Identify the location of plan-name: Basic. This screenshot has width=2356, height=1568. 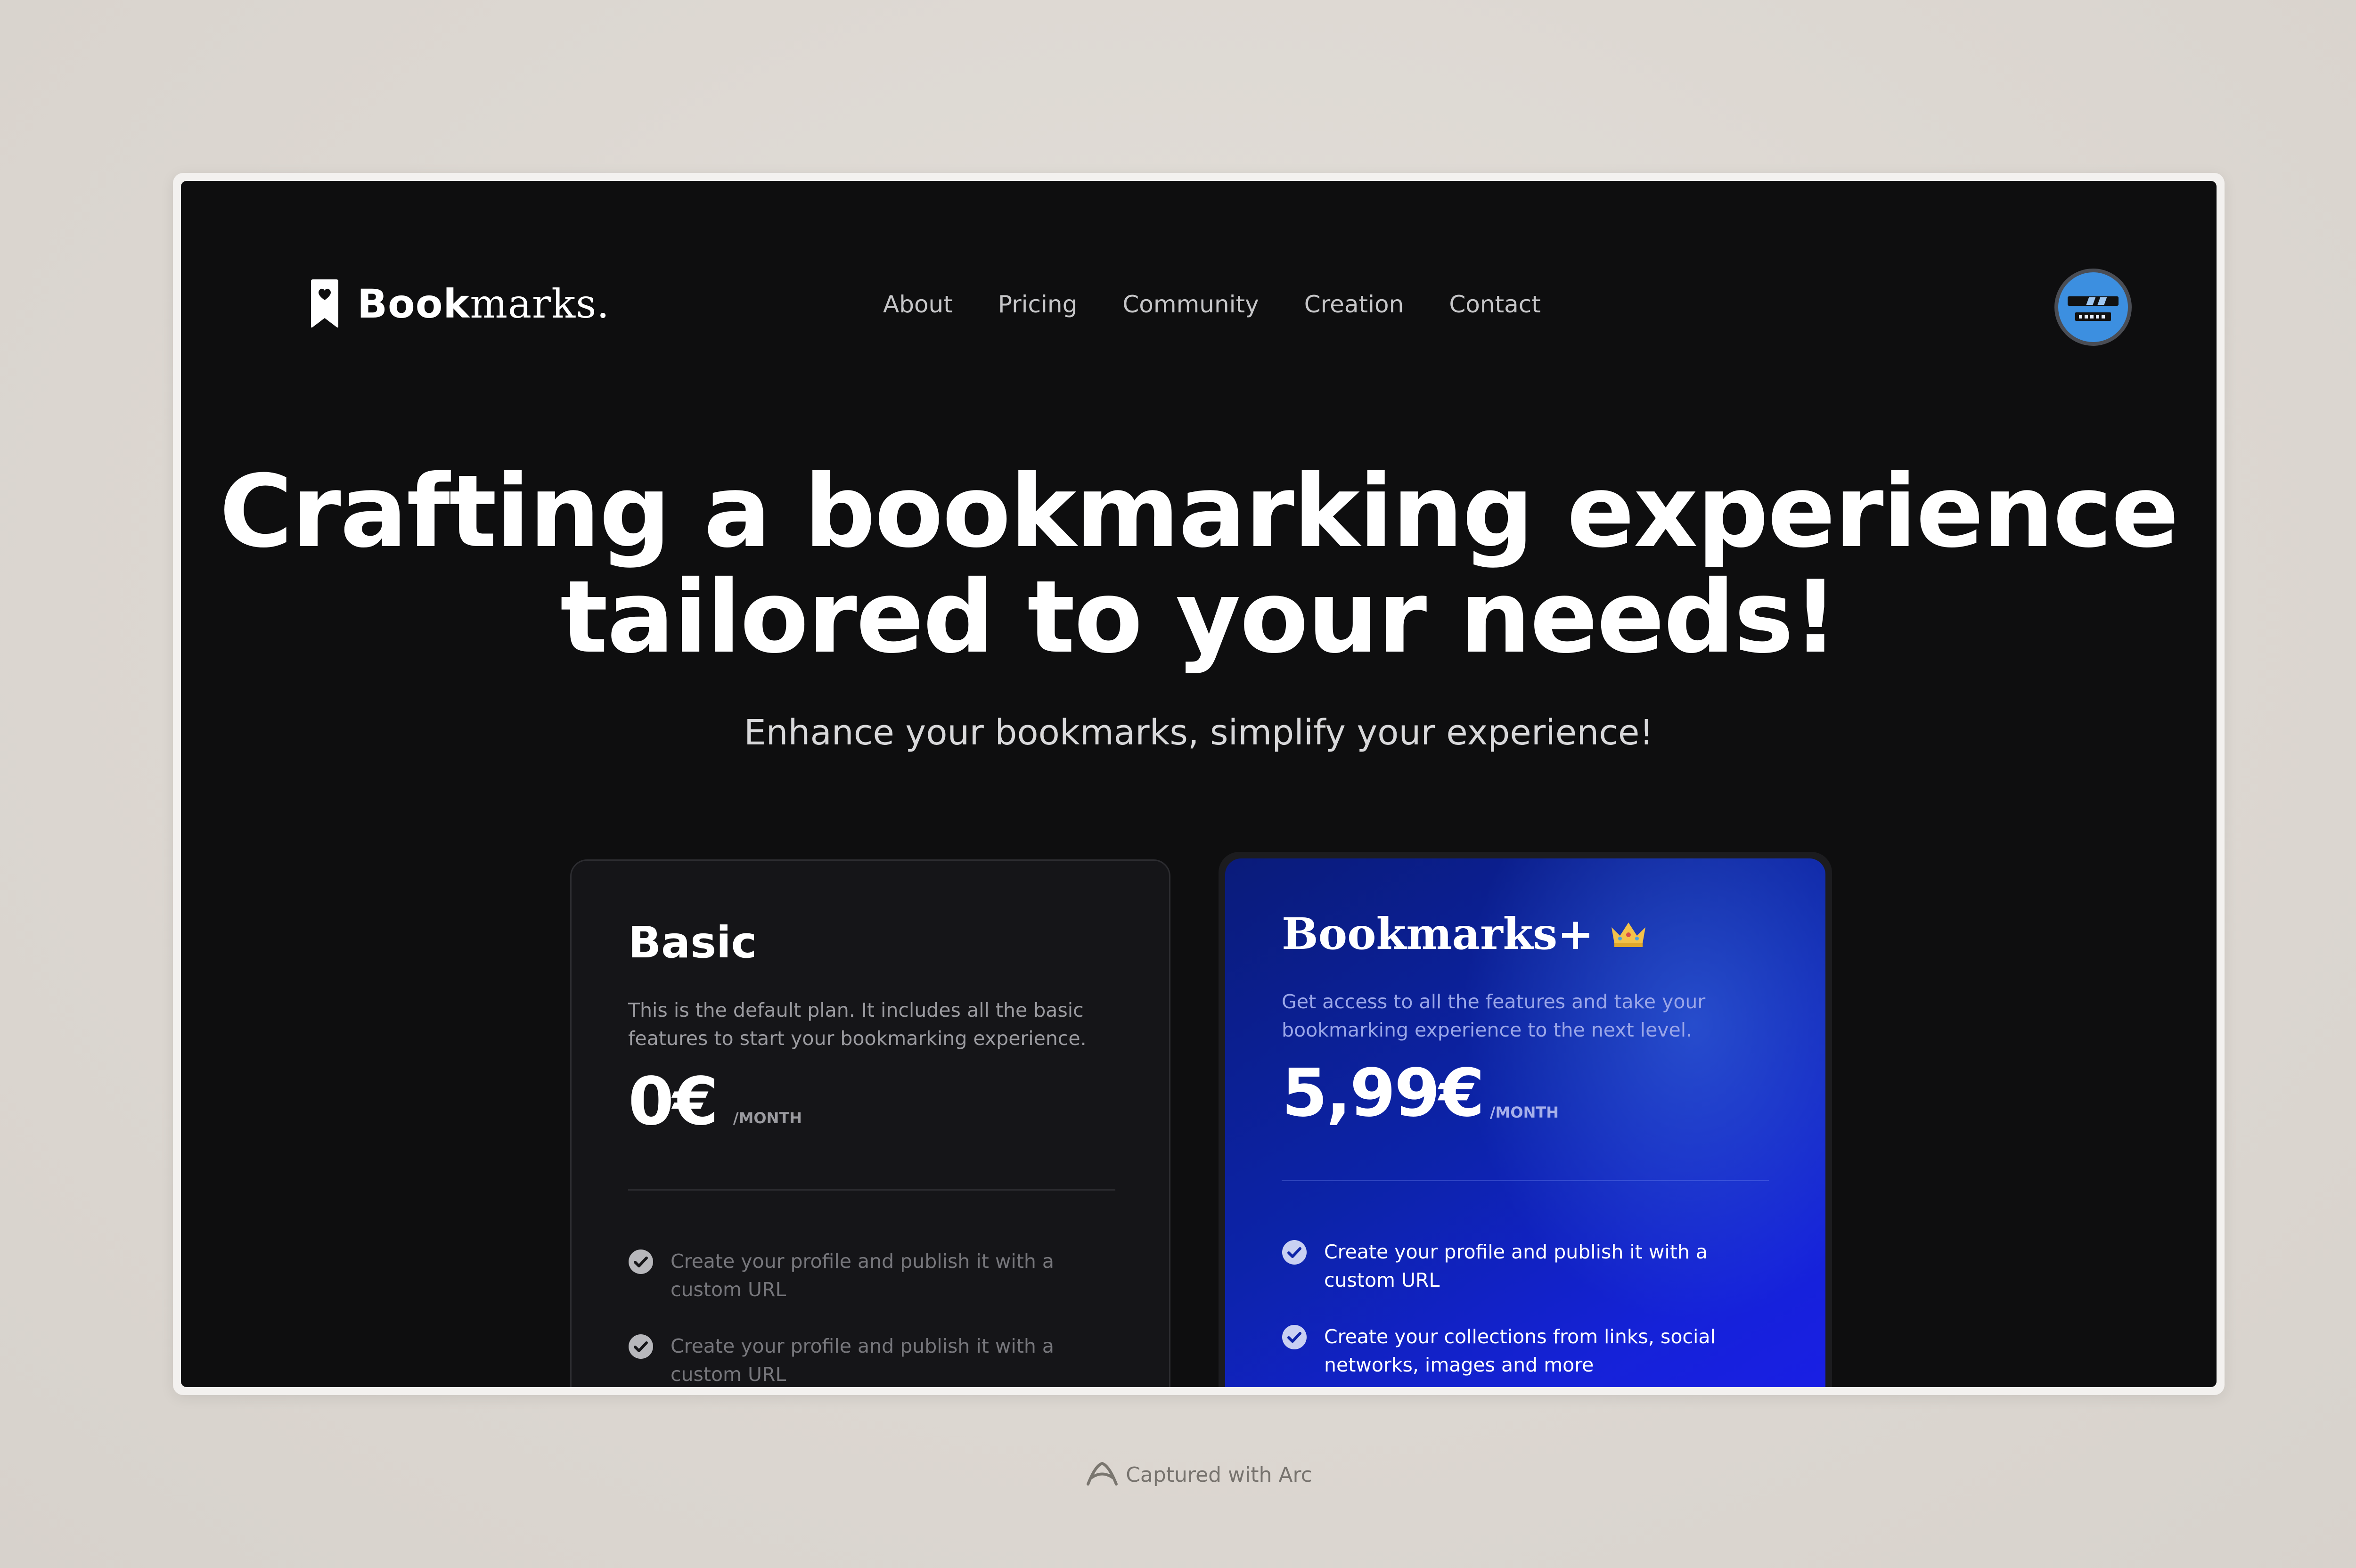
(692, 942).